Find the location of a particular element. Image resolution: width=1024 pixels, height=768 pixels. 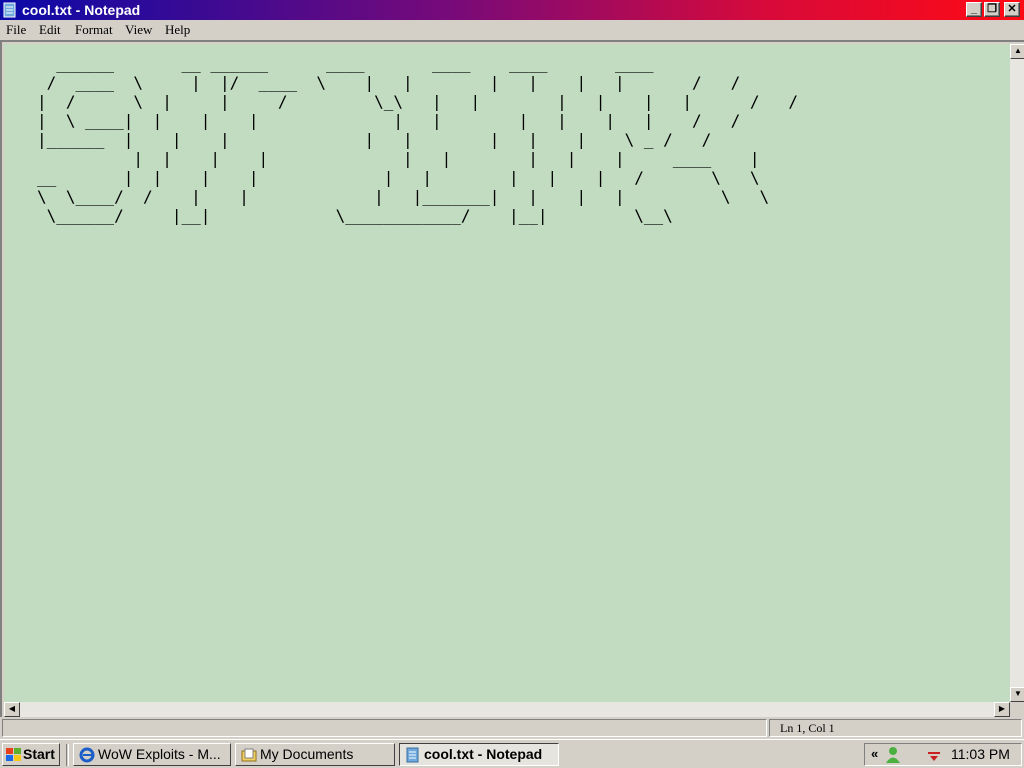

scroll-right-button: ▶ is located at coordinates (1002, 709).